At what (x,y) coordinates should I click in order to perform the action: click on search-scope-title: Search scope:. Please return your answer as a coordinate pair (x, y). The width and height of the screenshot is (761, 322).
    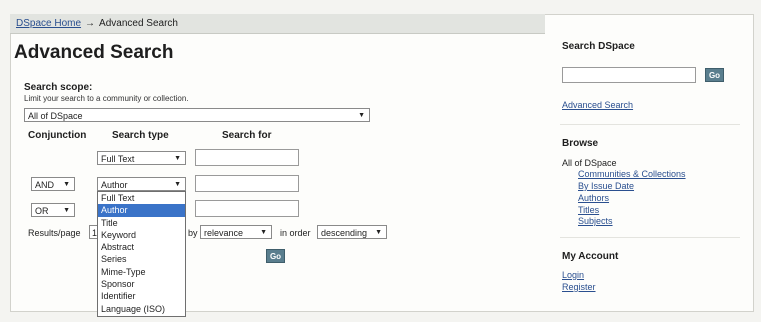
    Looking at the image, I should click on (58, 87).